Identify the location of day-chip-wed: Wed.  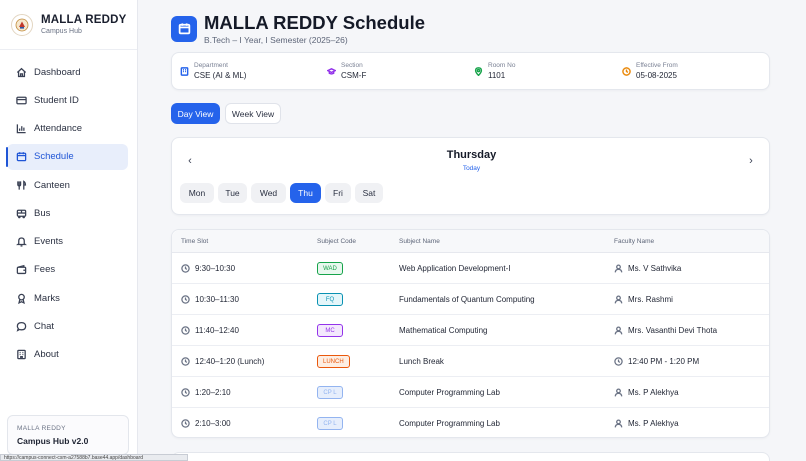
(268, 193).